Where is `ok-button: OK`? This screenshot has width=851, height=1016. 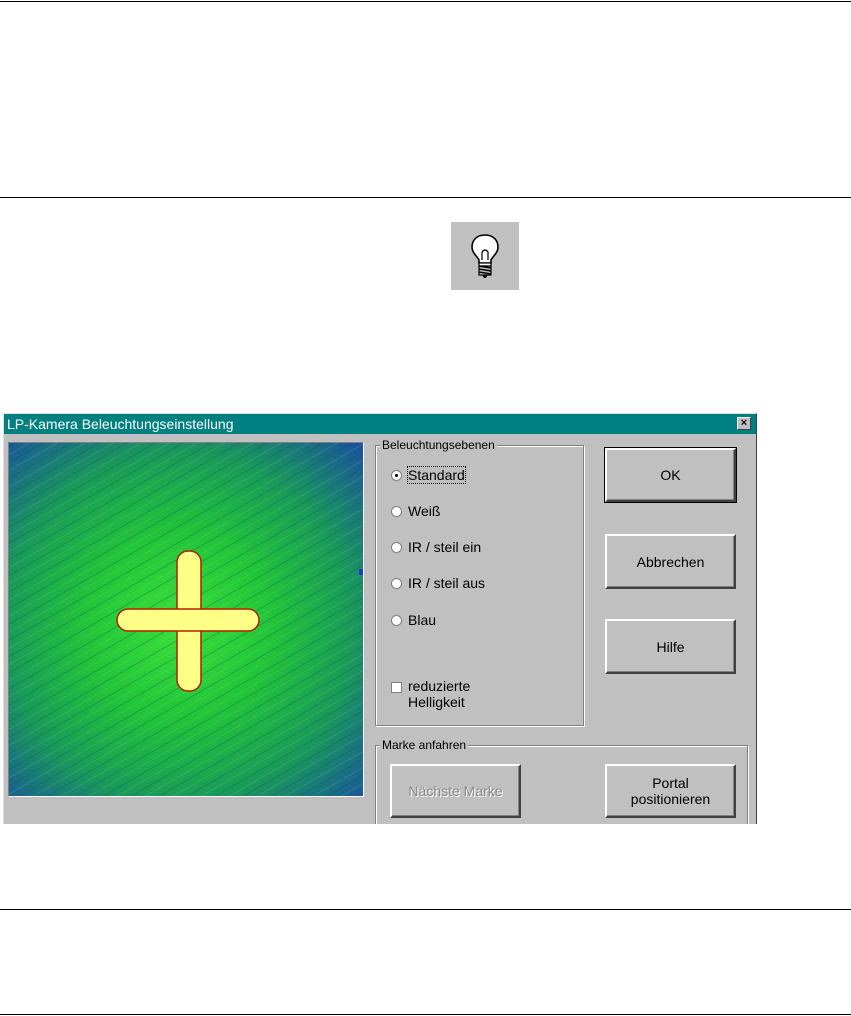 ok-button: OK is located at coordinates (670, 475).